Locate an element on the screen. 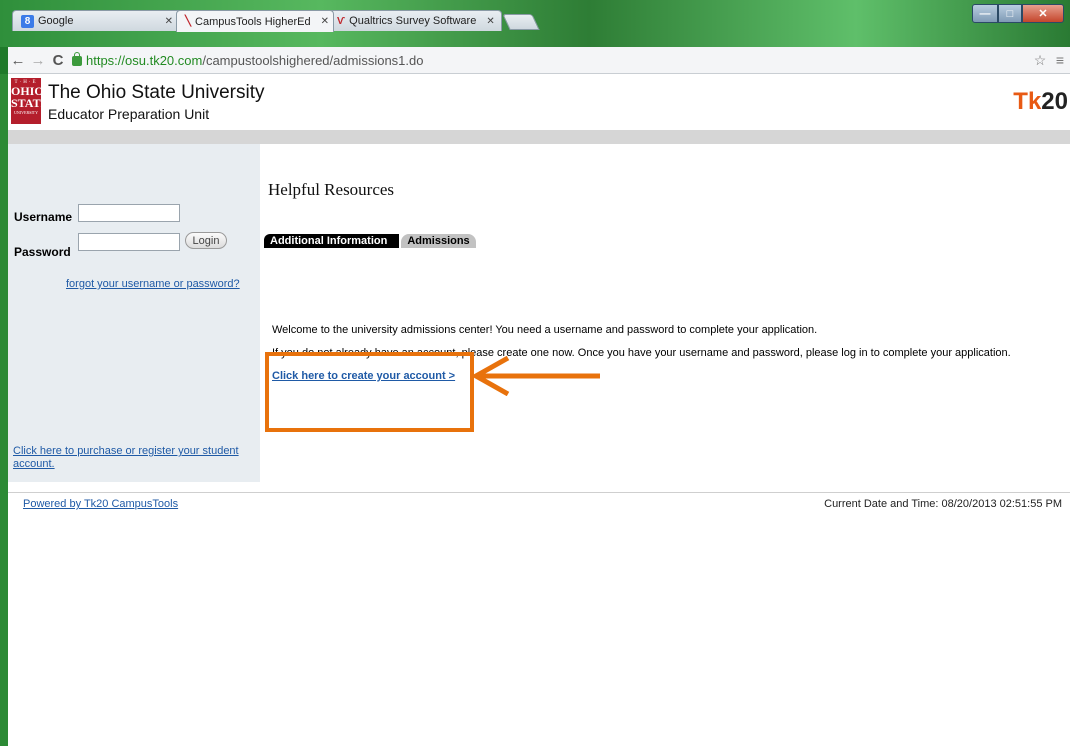  annotation-highlight-box is located at coordinates (369, 392).